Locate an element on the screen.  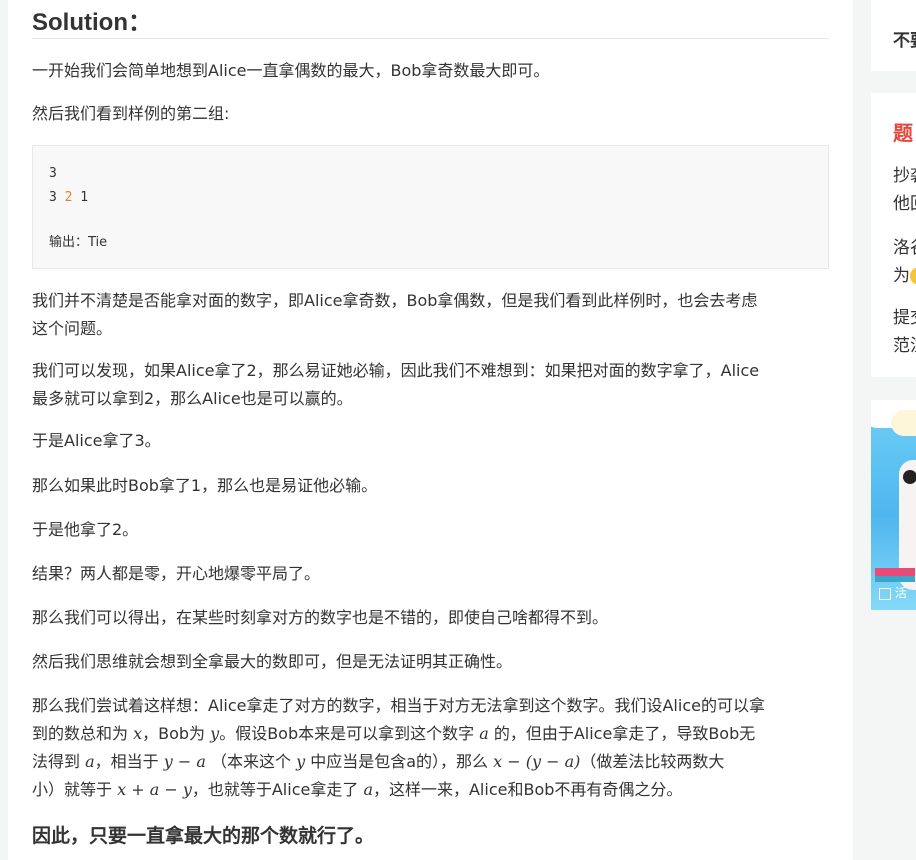
sidebar-line: 范注 is located at coordinates (904, 346).